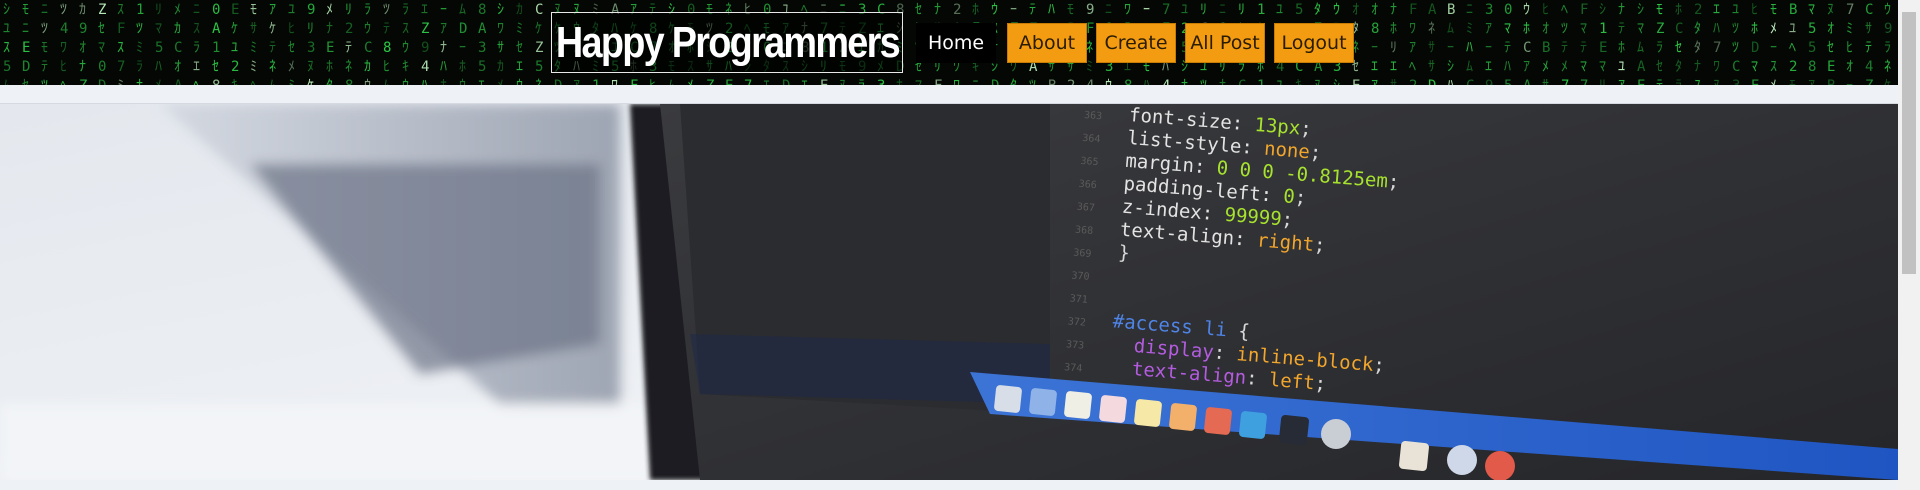 The image size is (1920, 490). I want to click on matrix-glyph: ｵ, so click(1355, 10).